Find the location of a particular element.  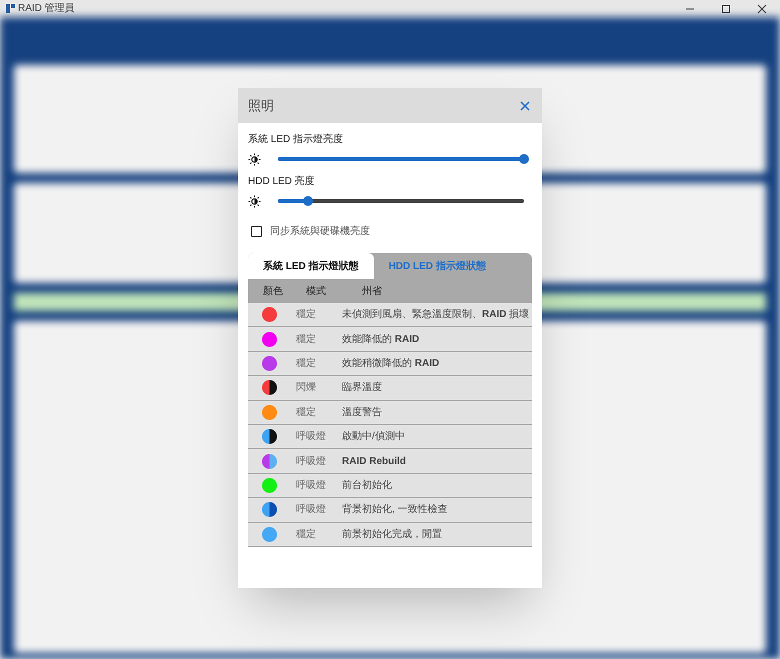

mode-cell-text: 閃爍 is located at coordinates (306, 388).